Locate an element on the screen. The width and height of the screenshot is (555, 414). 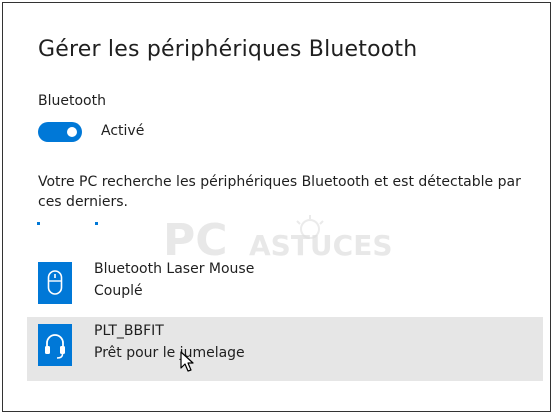
bluetooth-toggle-label: Activé is located at coordinates (123, 131).